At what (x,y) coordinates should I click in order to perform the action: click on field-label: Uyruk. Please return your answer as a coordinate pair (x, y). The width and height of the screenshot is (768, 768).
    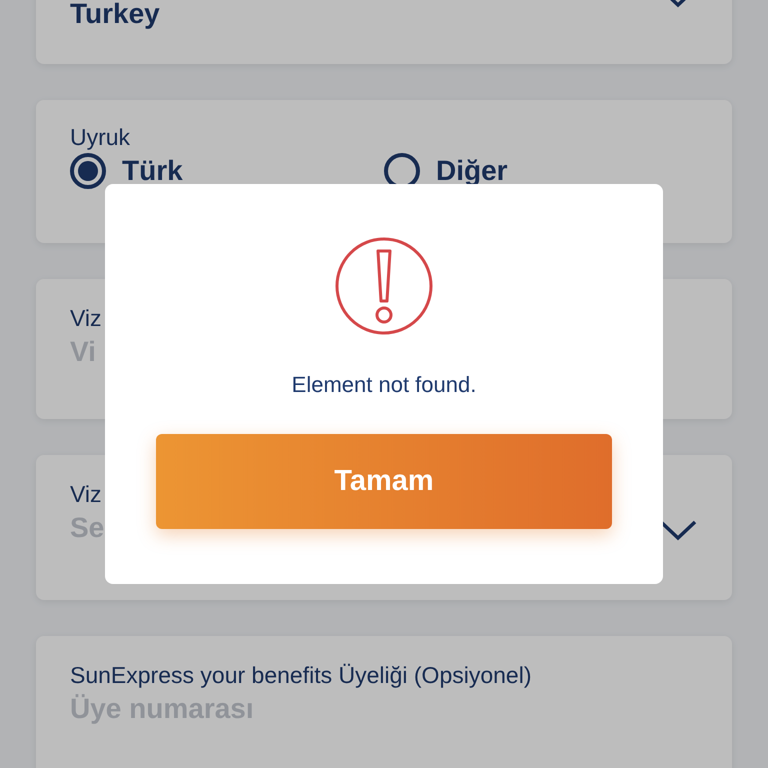
    Looking at the image, I should click on (101, 137).